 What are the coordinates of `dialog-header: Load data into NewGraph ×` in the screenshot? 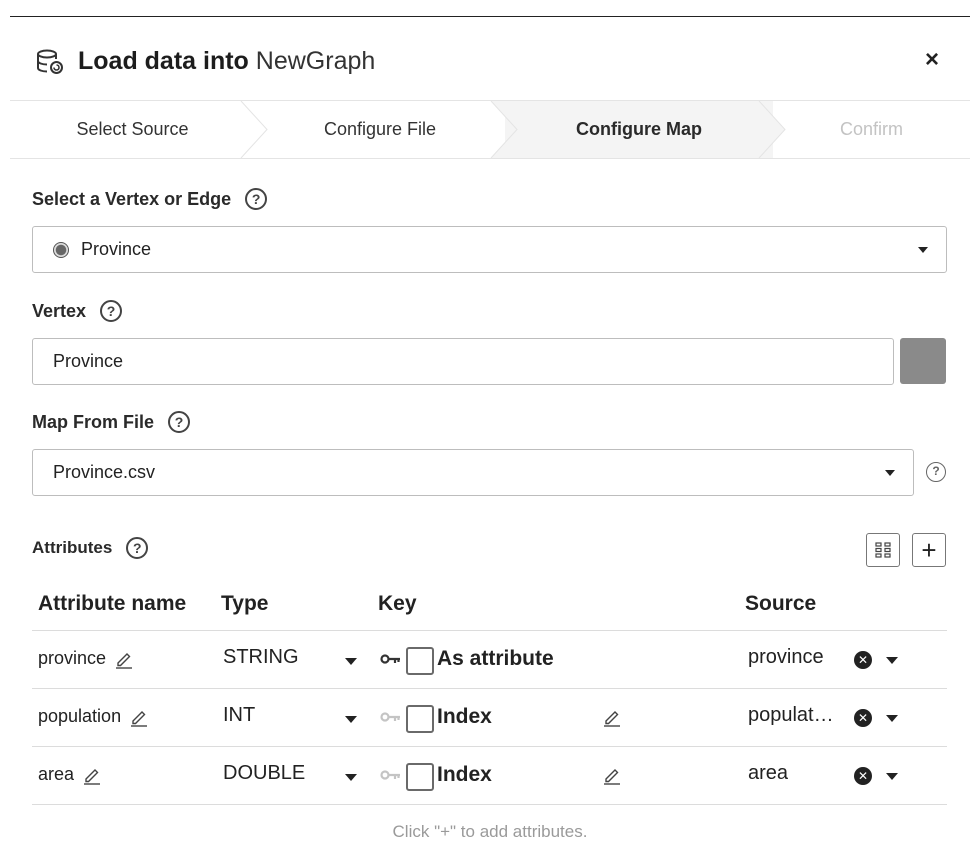 It's located at (490, 62).